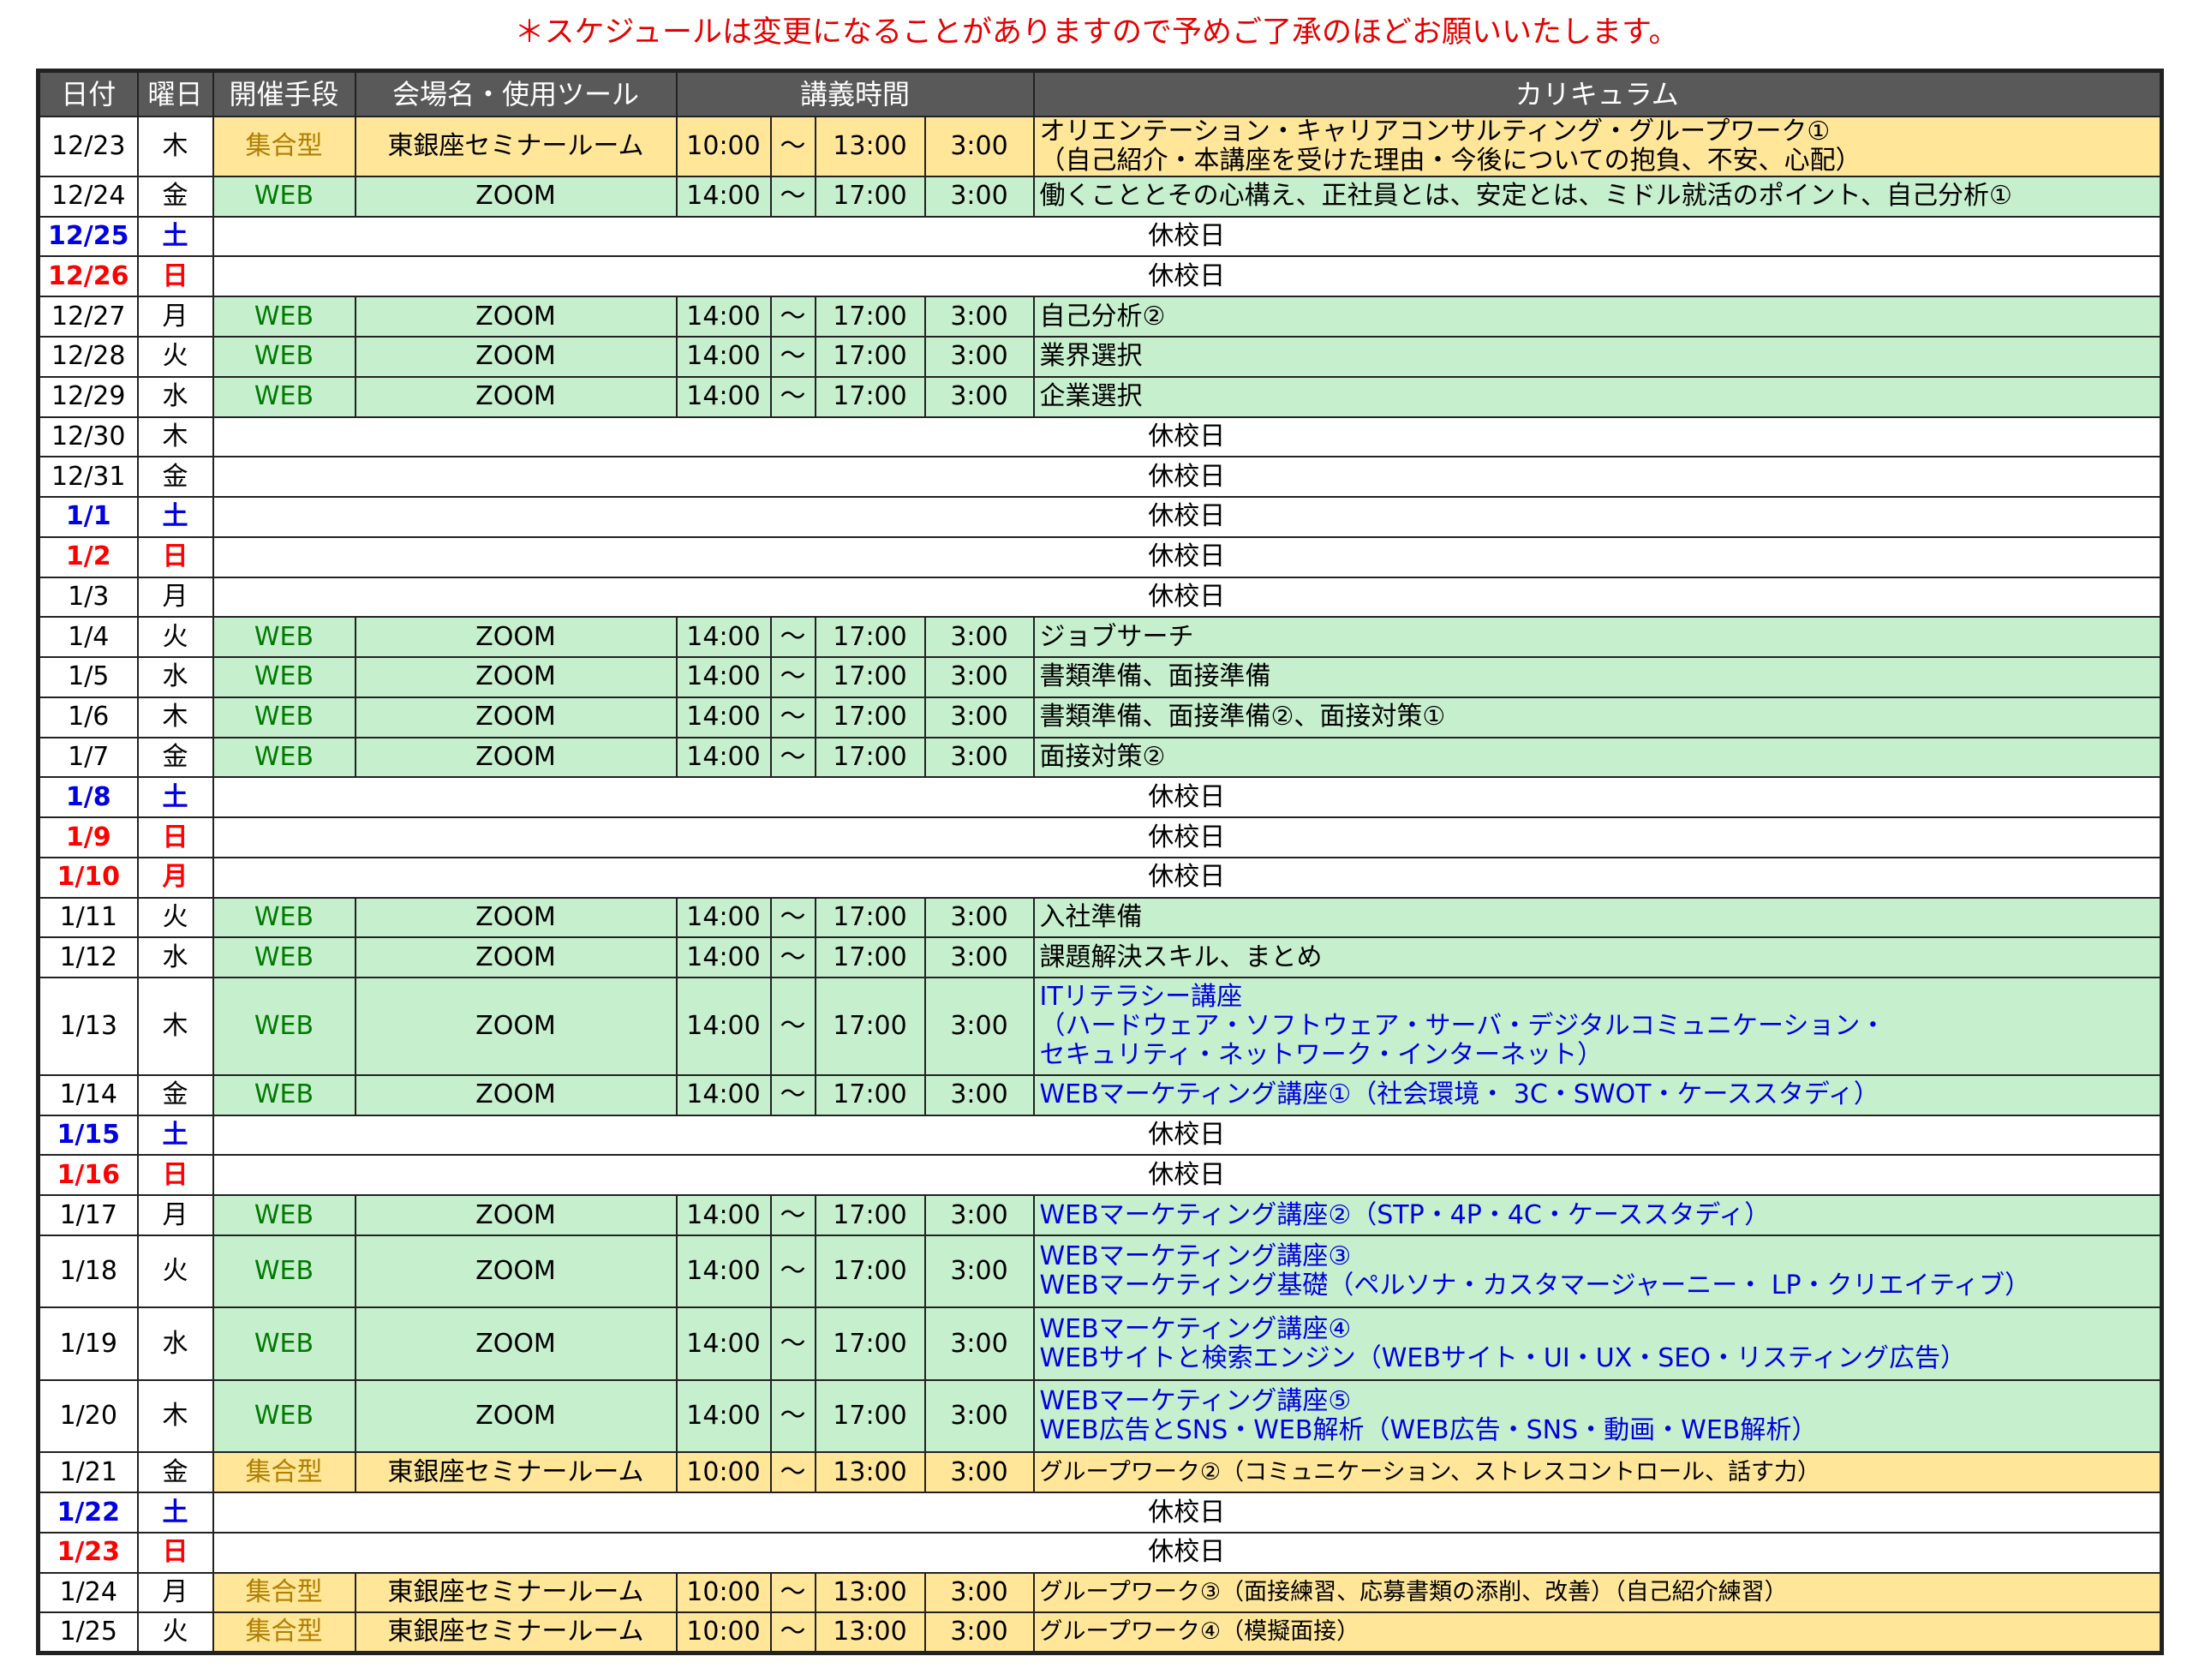  What do you see at coordinates (88, 236) in the screenshot?
I see `date-cell: 12/25` at bounding box center [88, 236].